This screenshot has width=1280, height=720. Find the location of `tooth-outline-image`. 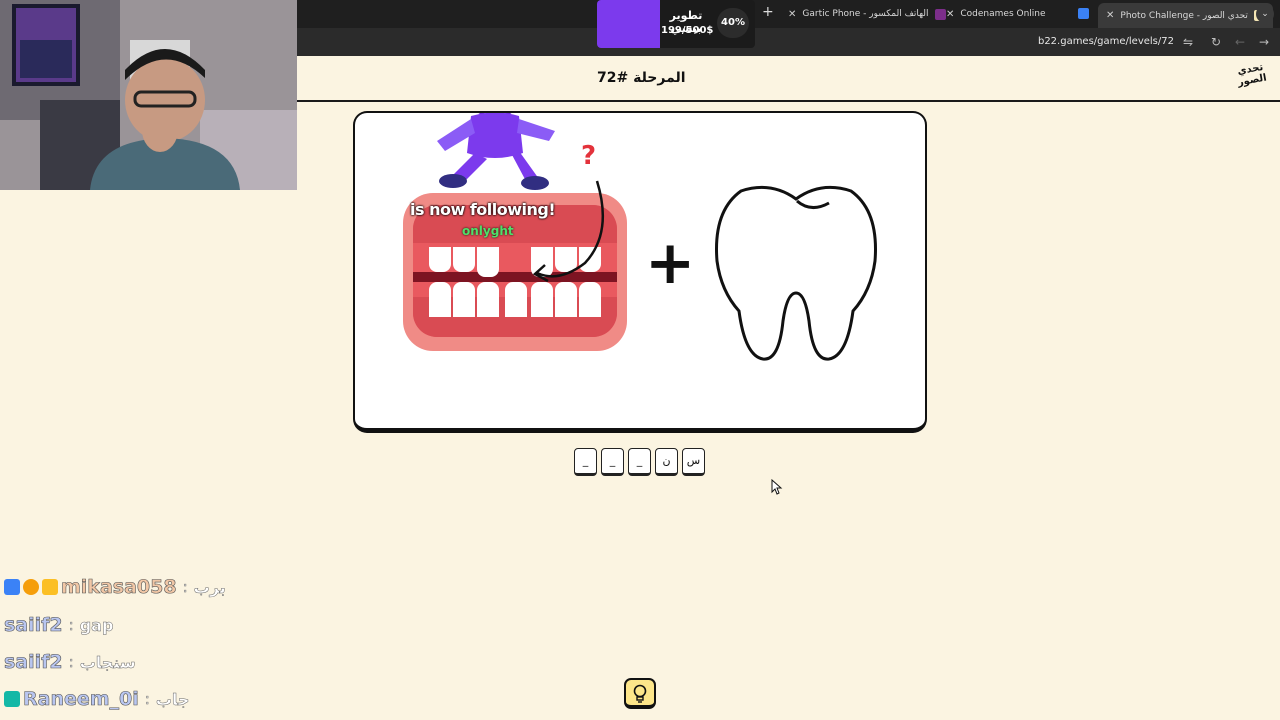

tooth-outline-image is located at coordinates (796, 273).